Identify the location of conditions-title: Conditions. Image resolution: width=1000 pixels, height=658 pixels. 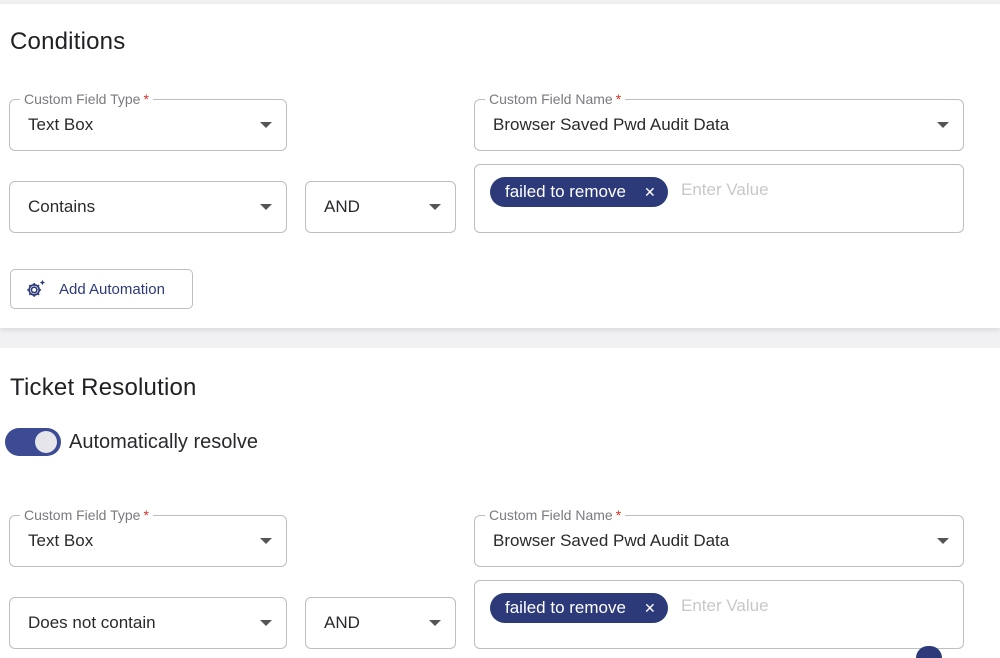
(68, 41).